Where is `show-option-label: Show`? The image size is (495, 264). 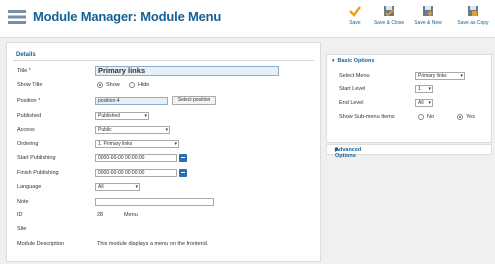
show-option-label: Show is located at coordinates (113, 85).